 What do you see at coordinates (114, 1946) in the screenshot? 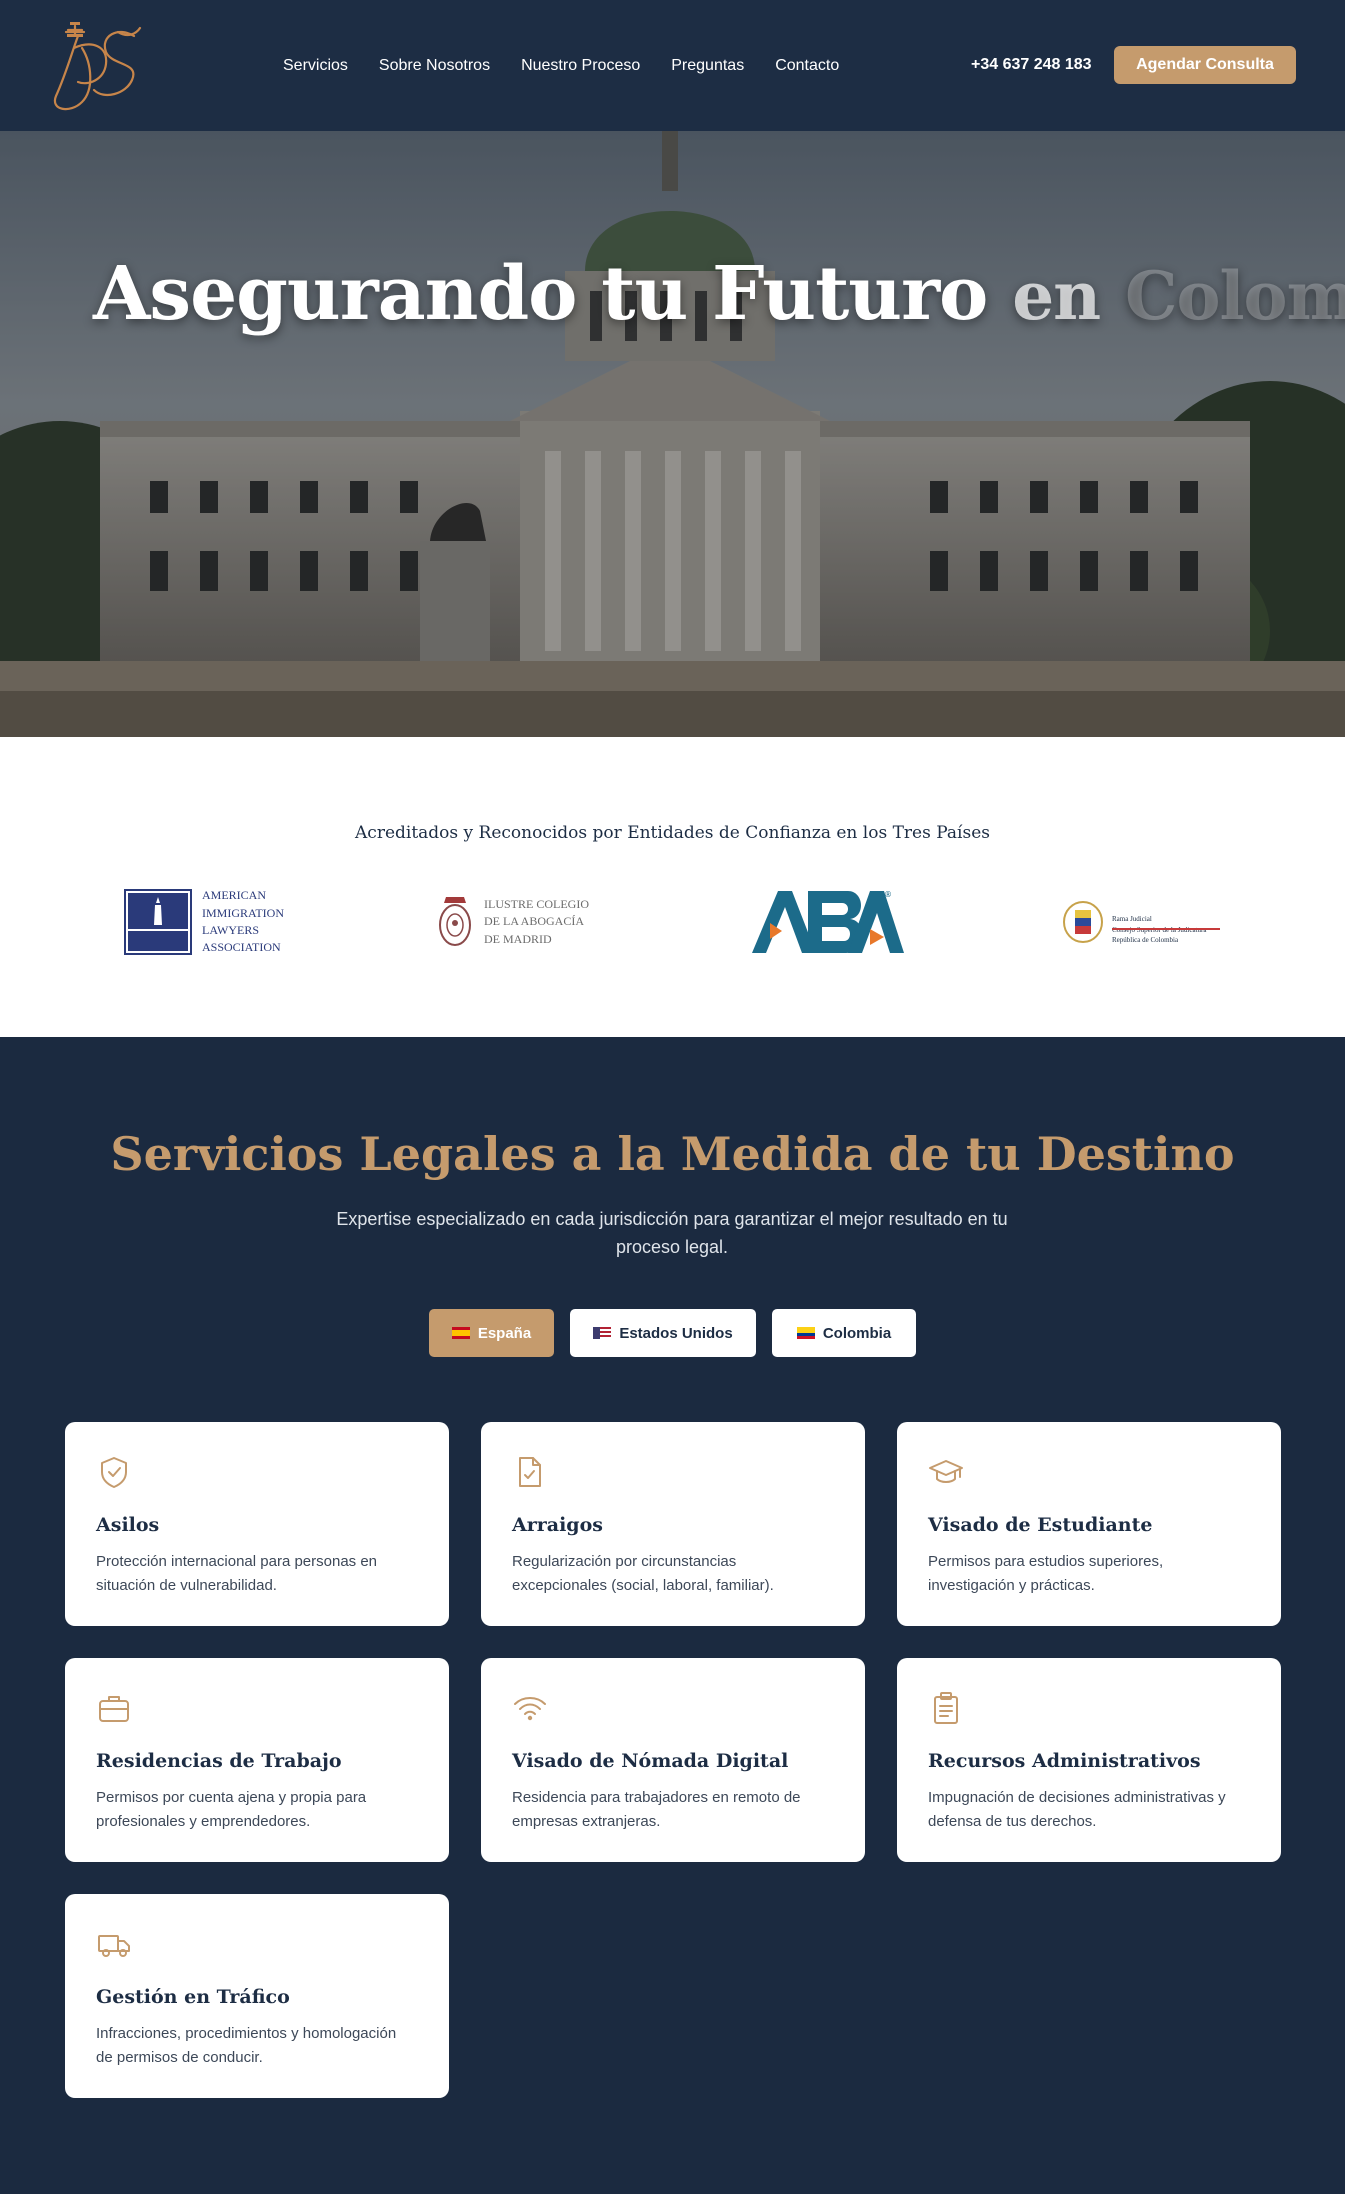
I see `truck-icon` at bounding box center [114, 1946].